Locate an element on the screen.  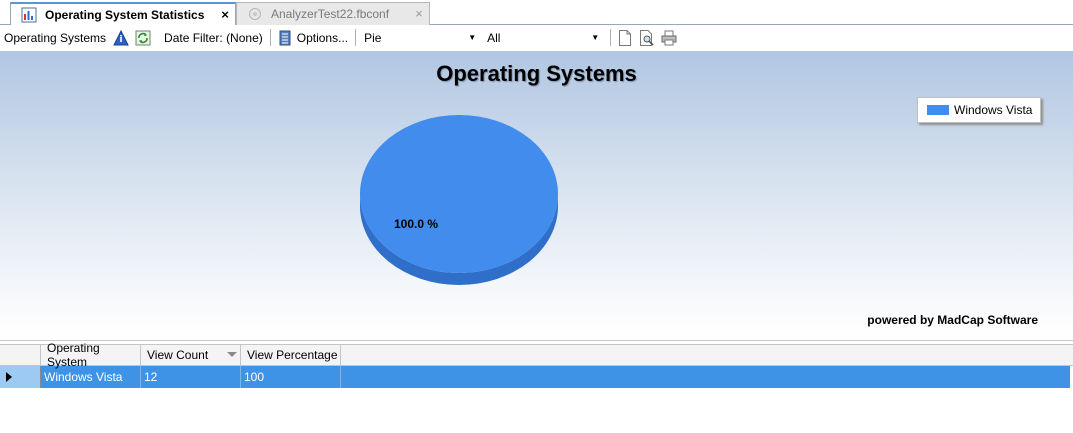
date-filter-button: Date Filter: (None) is located at coordinates (213, 38).